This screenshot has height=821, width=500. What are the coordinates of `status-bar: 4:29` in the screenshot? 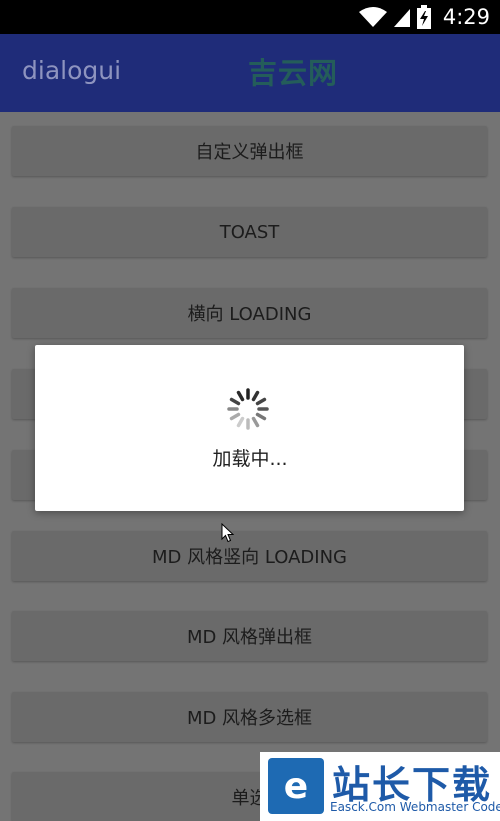 It's located at (250, 17).